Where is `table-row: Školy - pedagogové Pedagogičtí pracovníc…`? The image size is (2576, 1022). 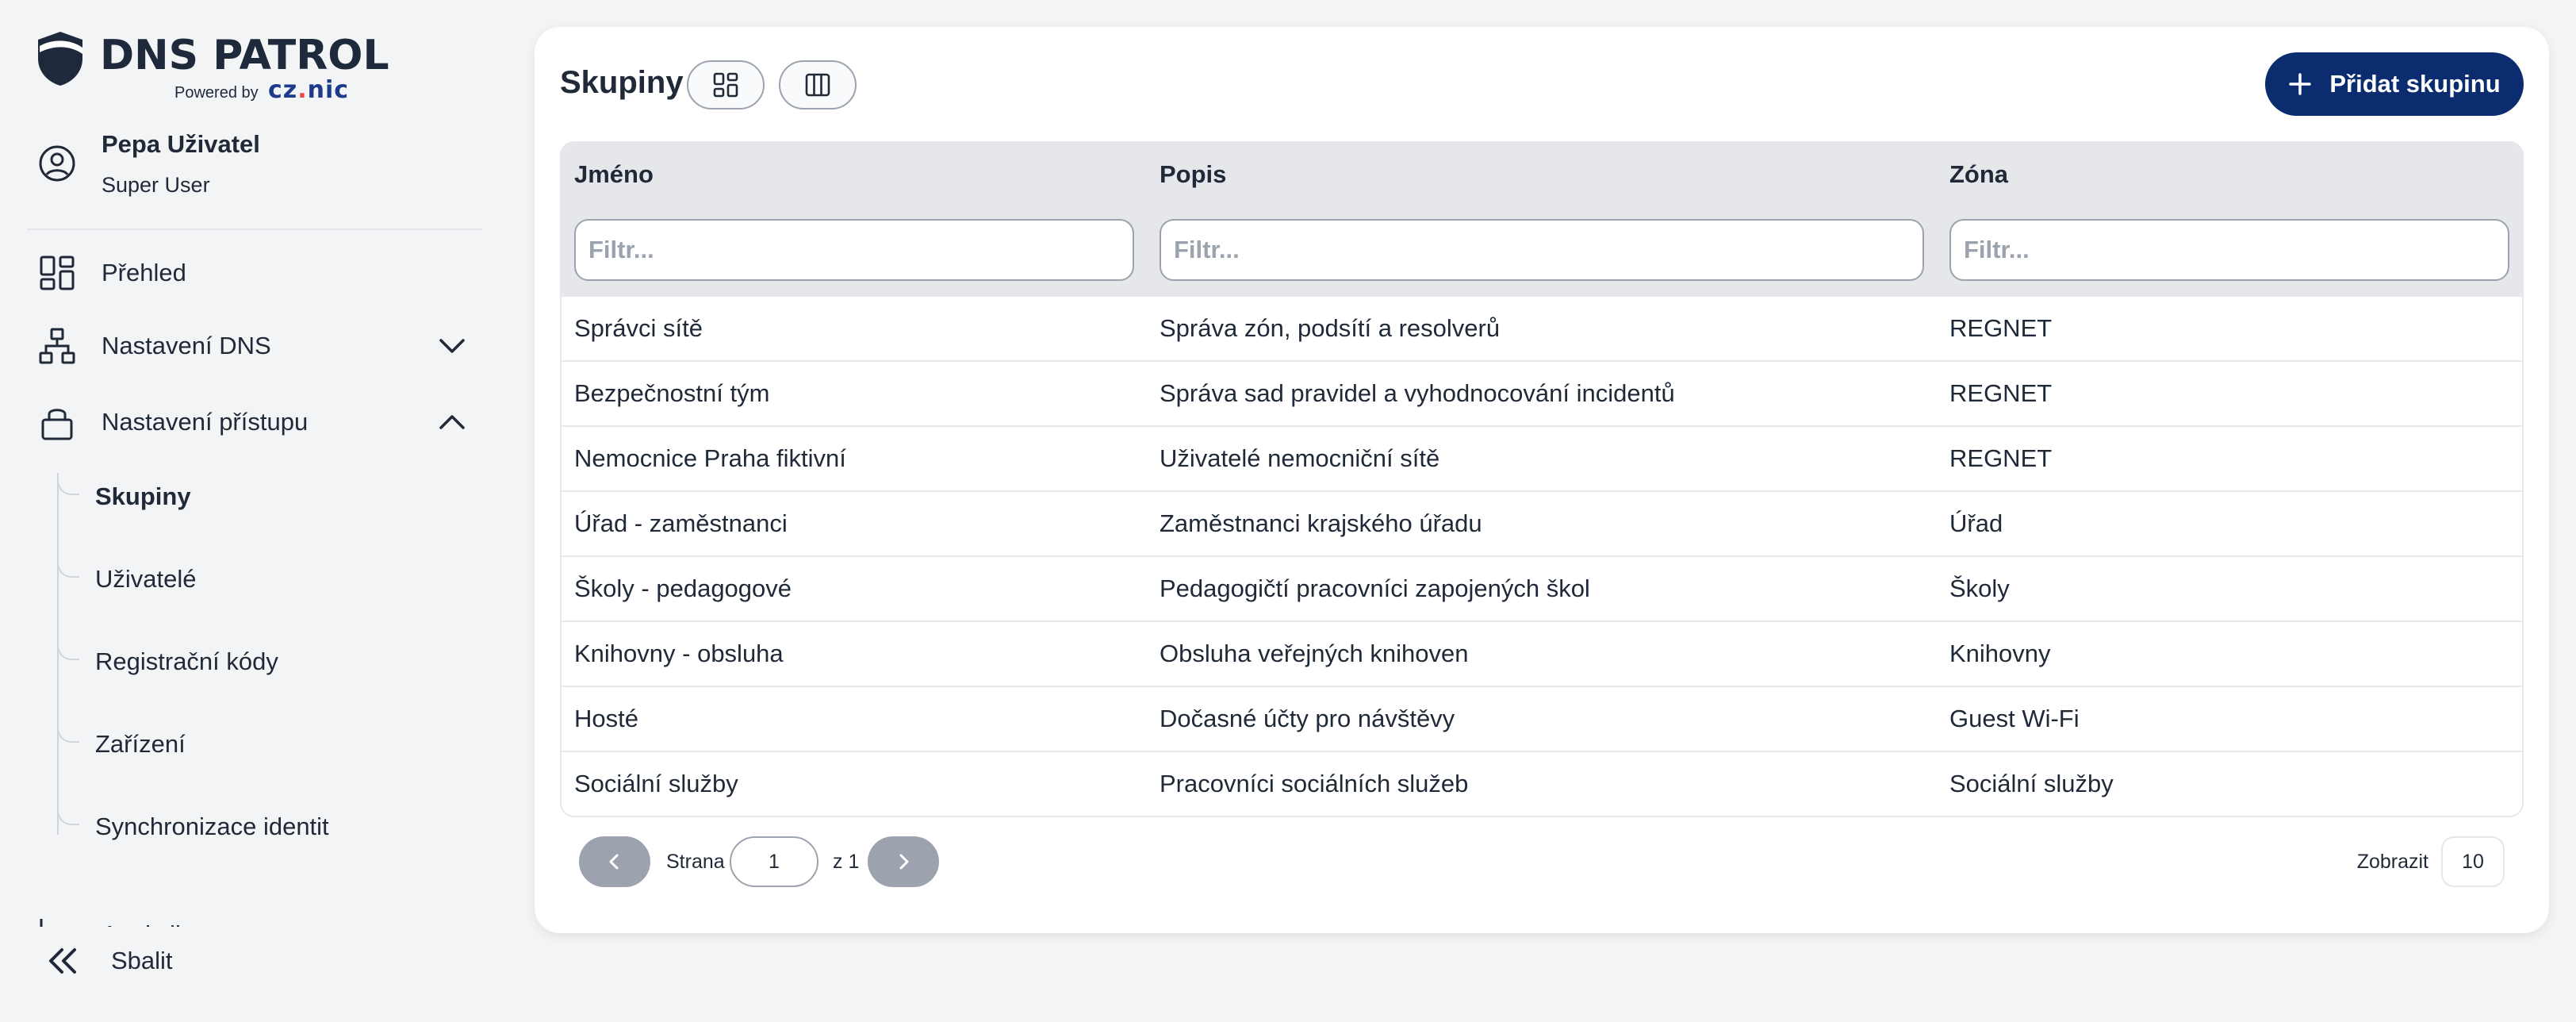
table-row: Školy - pedagogové Pedagogičtí pracovníc… is located at coordinates (1542, 589).